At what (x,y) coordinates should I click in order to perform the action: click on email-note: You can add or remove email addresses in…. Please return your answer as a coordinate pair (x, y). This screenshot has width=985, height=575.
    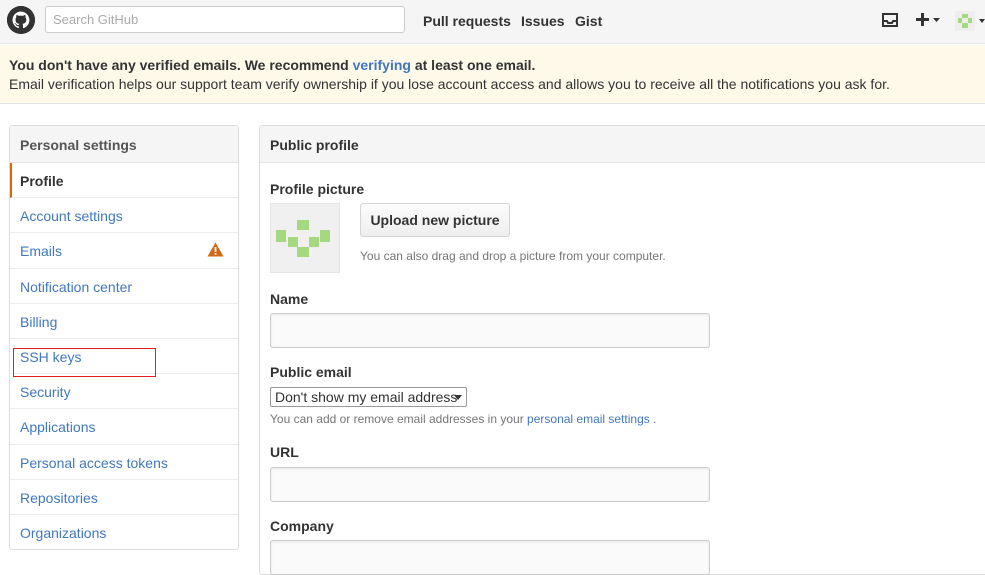
    Looking at the image, I should click on (463, 419).